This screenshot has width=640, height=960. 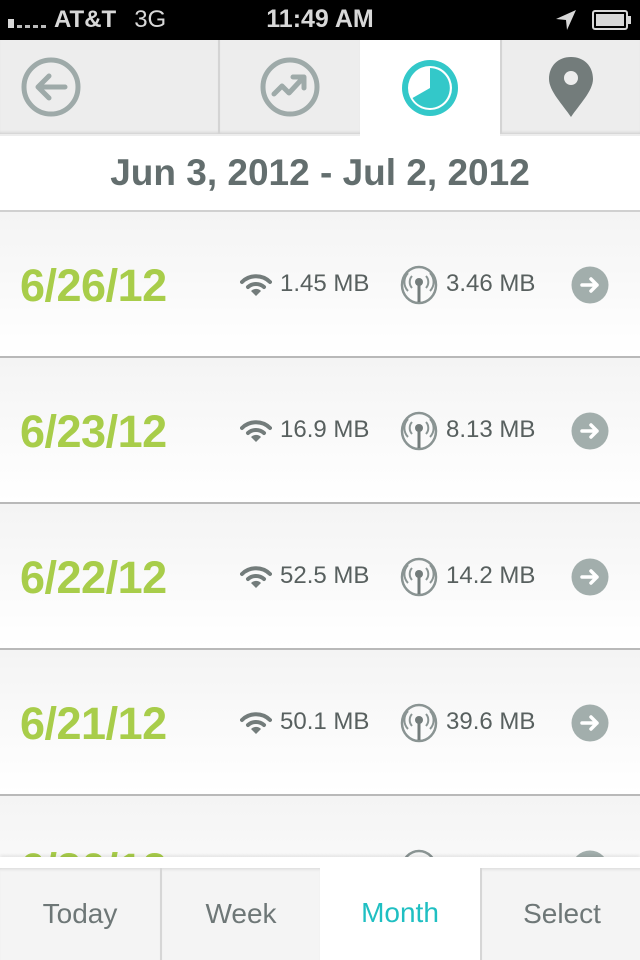 I want to click on top-nav-trends-tab, so click(x=289, y=87).